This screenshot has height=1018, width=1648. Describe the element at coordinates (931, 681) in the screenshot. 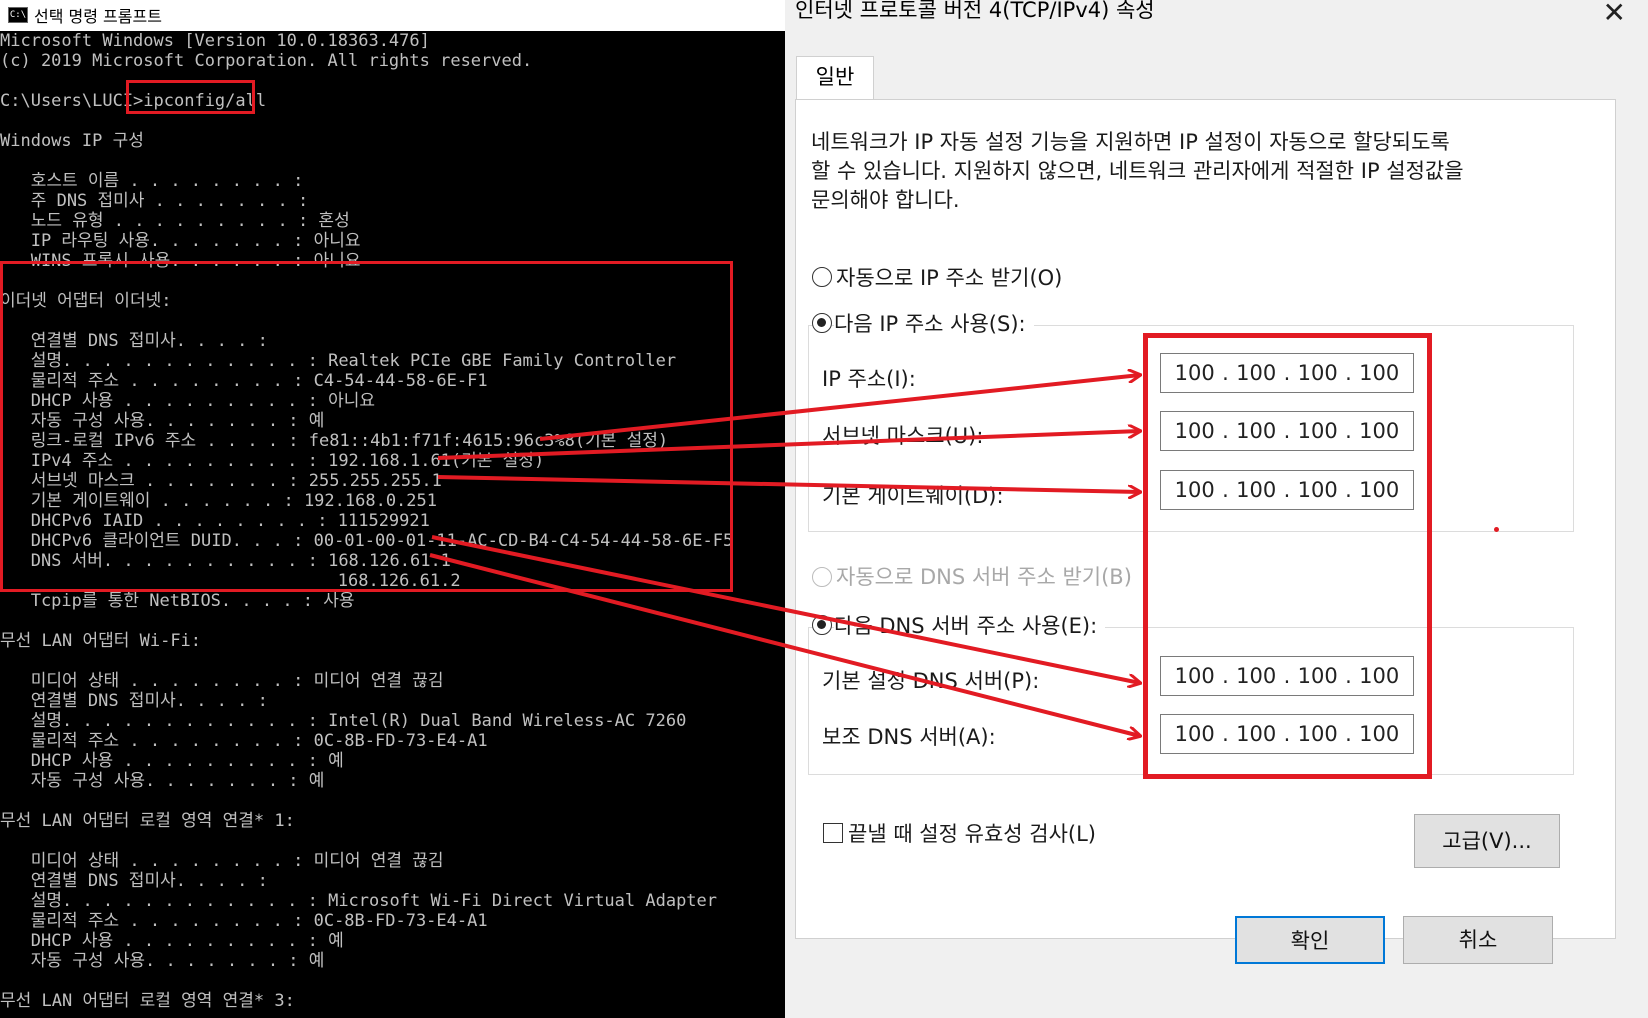

I see `preferred-dns-label: 기본 설정 DNS 서버(P):` at that location.